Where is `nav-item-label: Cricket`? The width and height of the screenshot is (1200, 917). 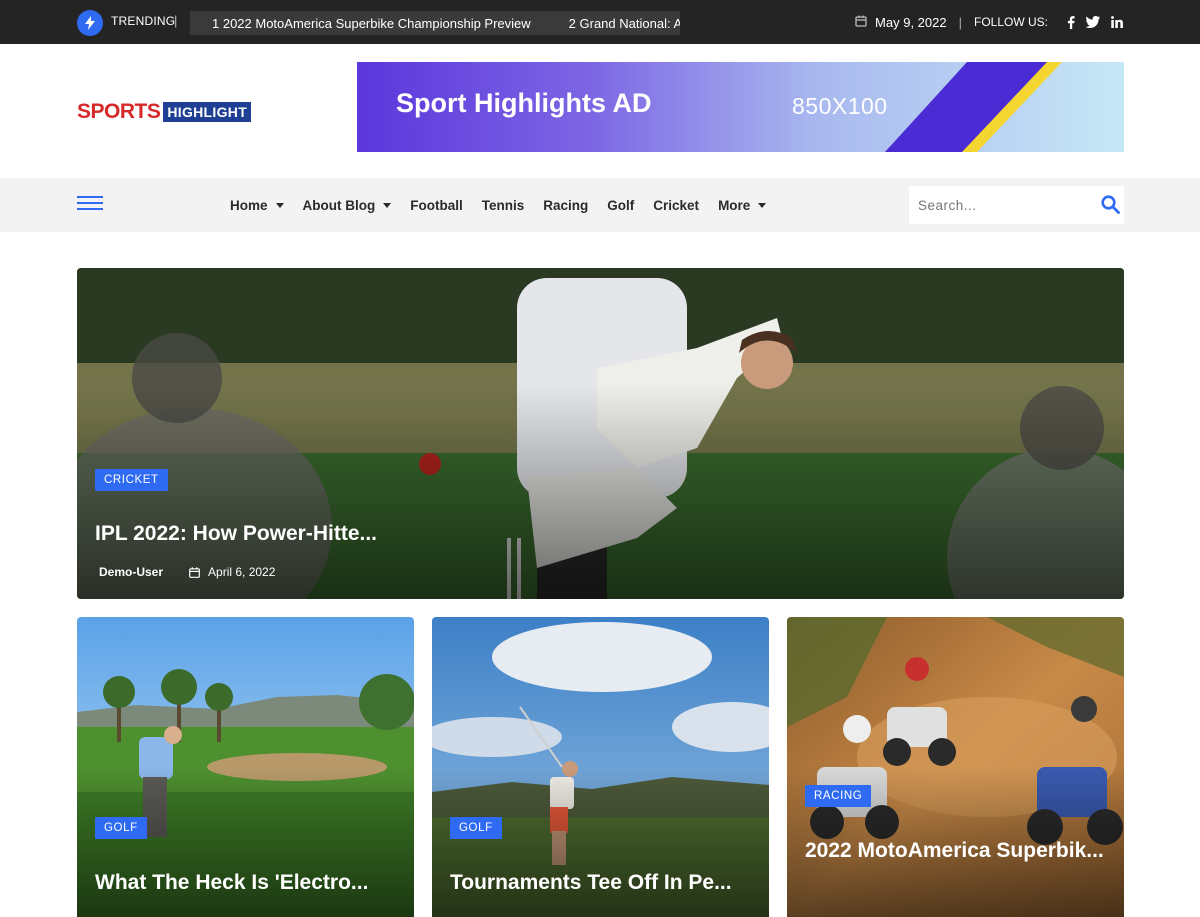
nav-item-label: Cricket is located at coordinates (676, 205).